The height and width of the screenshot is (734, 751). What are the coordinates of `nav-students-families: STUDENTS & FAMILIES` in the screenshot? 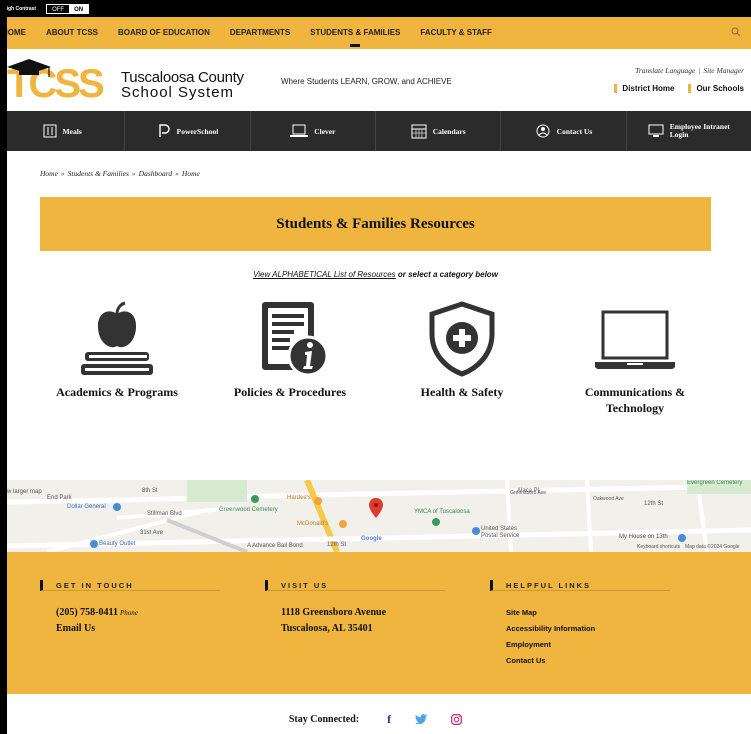 It's located at (355, 33).